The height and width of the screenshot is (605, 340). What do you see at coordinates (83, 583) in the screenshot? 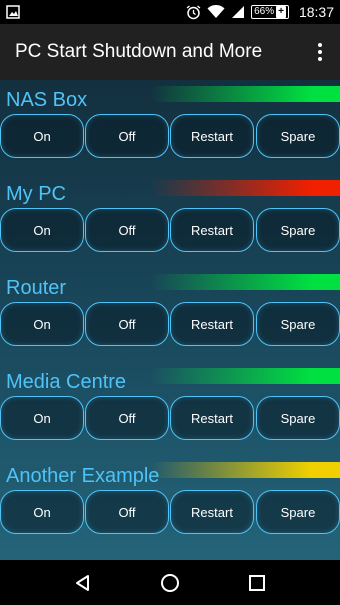
I see `back-icon` at bounding box center [83, 583].